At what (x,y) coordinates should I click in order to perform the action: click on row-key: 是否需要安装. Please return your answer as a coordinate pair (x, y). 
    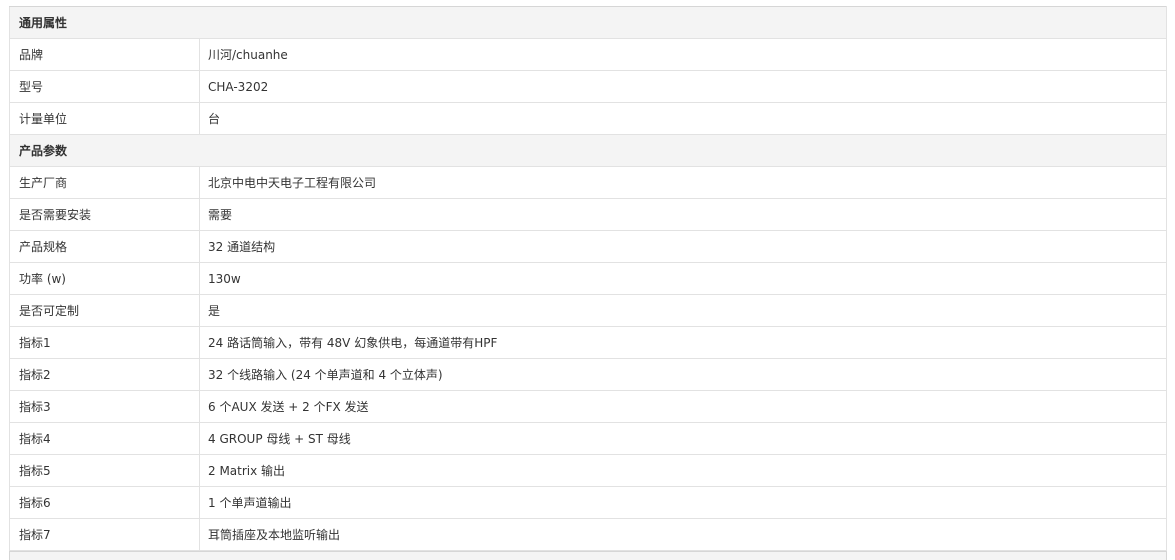
    Looking at the image, I should click on (104, 214).